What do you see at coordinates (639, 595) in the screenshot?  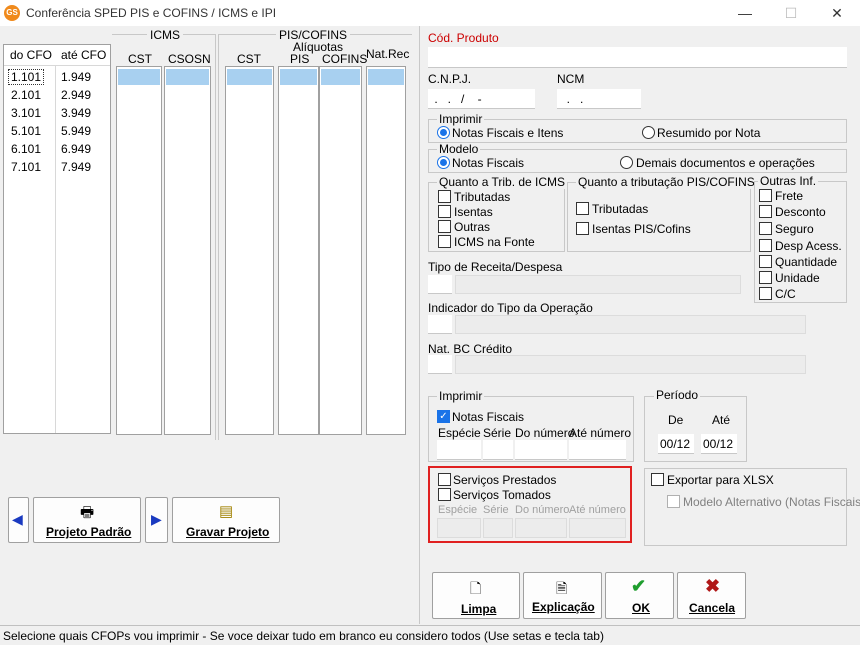 I see `ok-button: ✔ OK` at bounding box center [639, 595].